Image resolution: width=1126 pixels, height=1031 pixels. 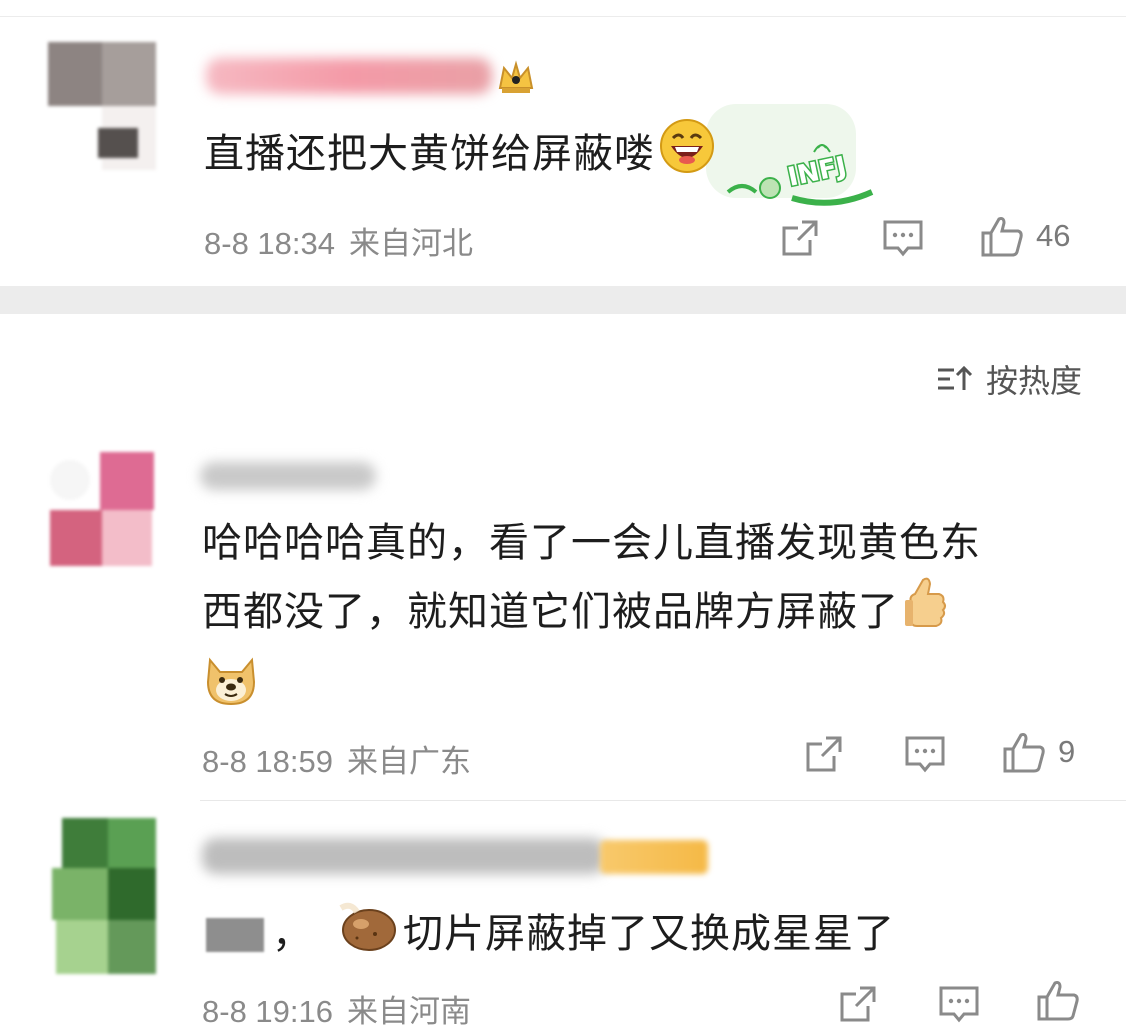 What do you see at coordinates (368, 936) in the screenshot?
I see `potato-emoji` at bounding box center [368, 936].